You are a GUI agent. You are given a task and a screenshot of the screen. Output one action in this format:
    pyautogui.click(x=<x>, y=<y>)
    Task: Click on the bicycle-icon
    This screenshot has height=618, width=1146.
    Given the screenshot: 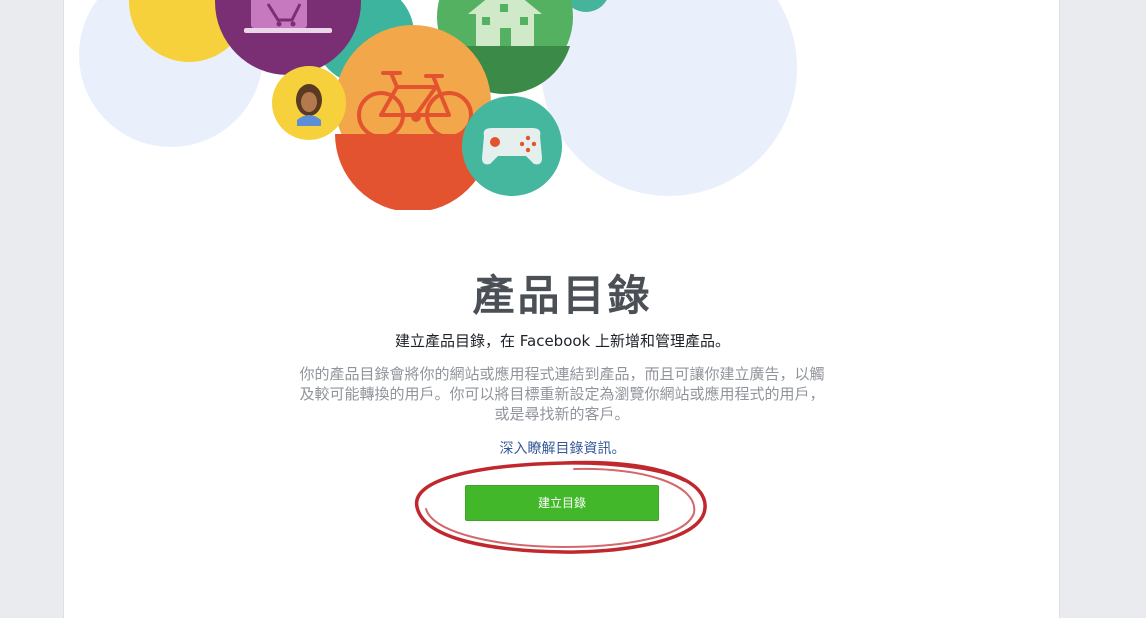 What is the action you would take?
    pyautogui.click(x=413, y=117)
    